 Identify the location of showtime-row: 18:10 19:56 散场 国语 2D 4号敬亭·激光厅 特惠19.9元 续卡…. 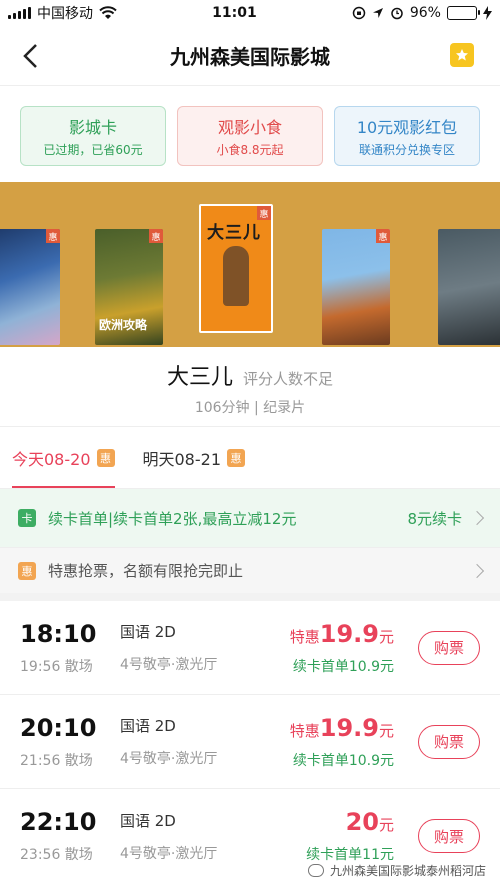
(250, 648).